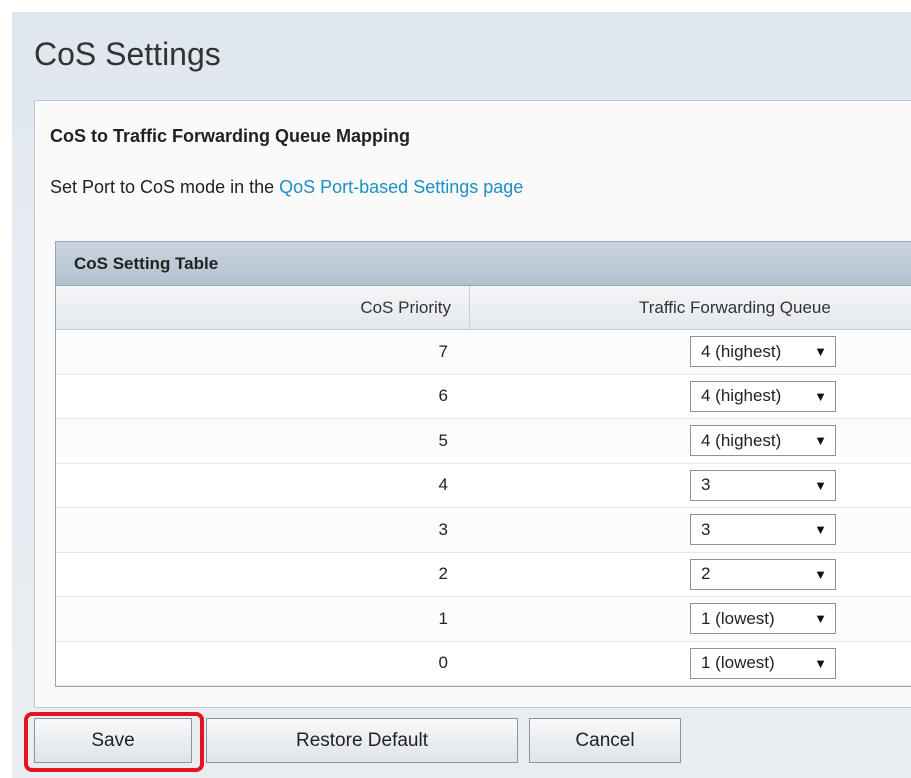 This screenshot has width=911, height=778. Describe the element at coordinates (483, 441) in the screenshot. I see `table-row: 5 4 (highest) ▼` at that location.